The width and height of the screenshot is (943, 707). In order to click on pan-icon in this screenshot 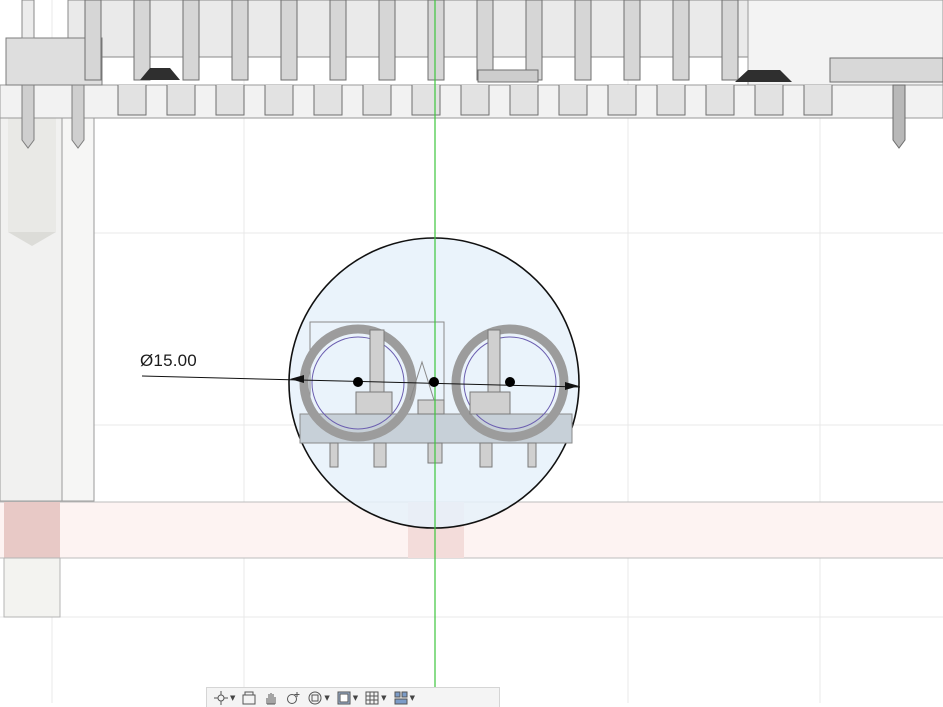, I will do `click(271, 698)`.